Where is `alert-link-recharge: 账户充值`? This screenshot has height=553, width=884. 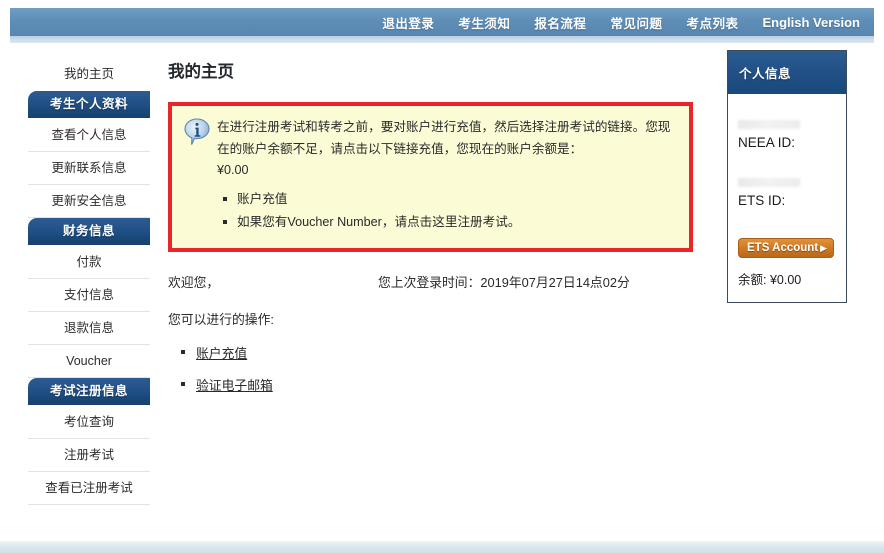 alert-link-recharge: 账户充值 is located at coordinates (262, 199).